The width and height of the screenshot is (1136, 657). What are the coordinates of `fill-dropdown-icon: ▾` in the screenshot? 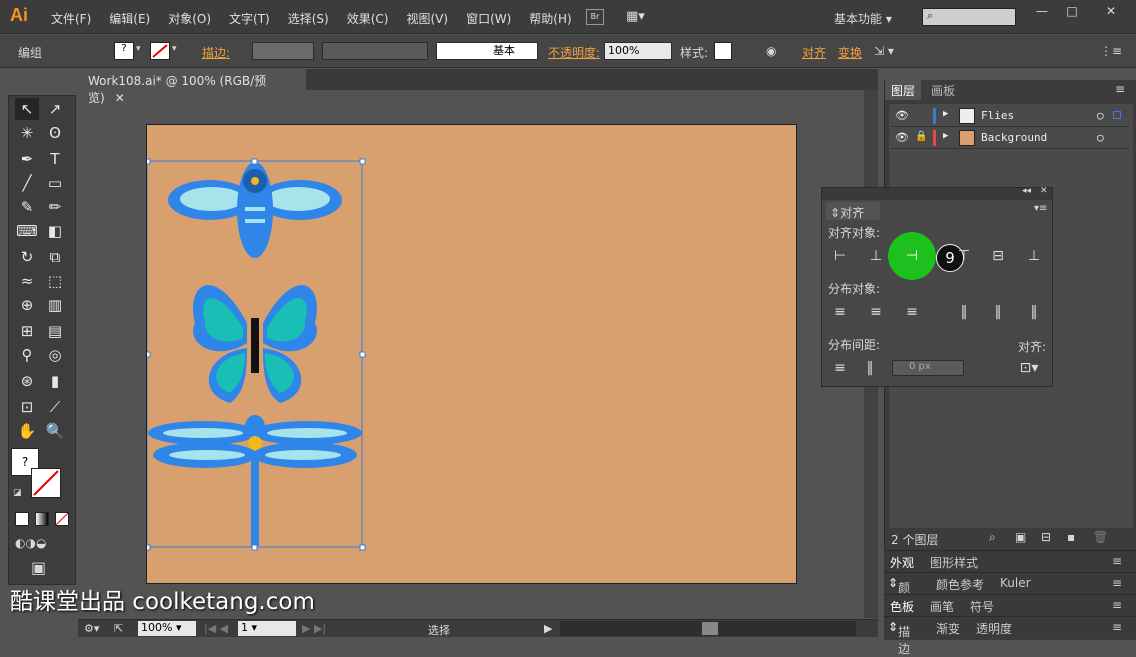 It's located at (138, 49).